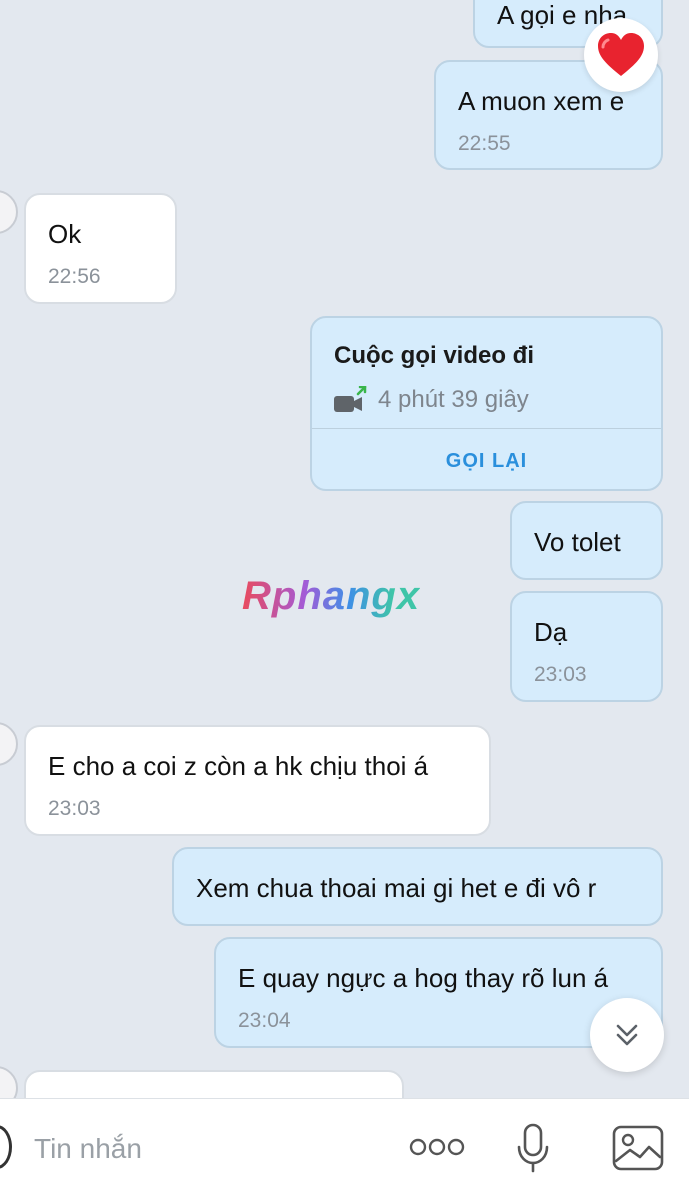 The width and height of the screenshot is (689, 1195). What do you see at coordinates (396, 888) in the screenshot?
I see `message-text: Xem chua thoai mai gi het e đi vô r` at bounding box center [396, 888].